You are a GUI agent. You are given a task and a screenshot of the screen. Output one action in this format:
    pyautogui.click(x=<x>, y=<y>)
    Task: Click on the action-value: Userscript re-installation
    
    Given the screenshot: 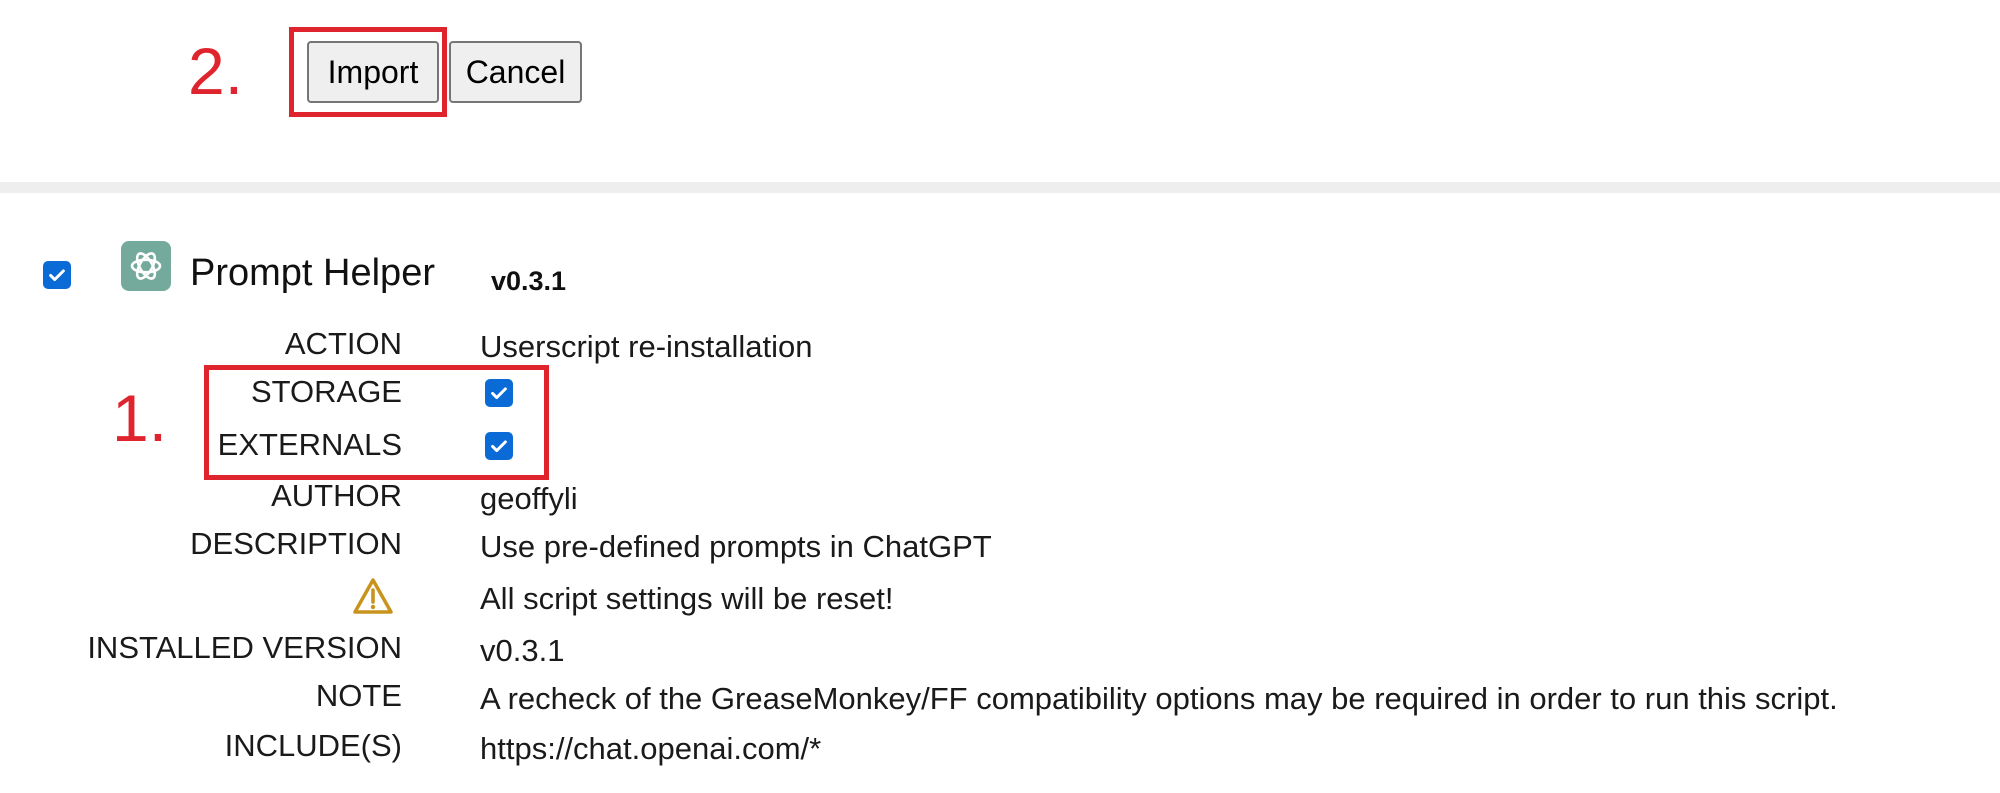 What is the action you would take?
    pyautogui.click(x=646, y=346)
    